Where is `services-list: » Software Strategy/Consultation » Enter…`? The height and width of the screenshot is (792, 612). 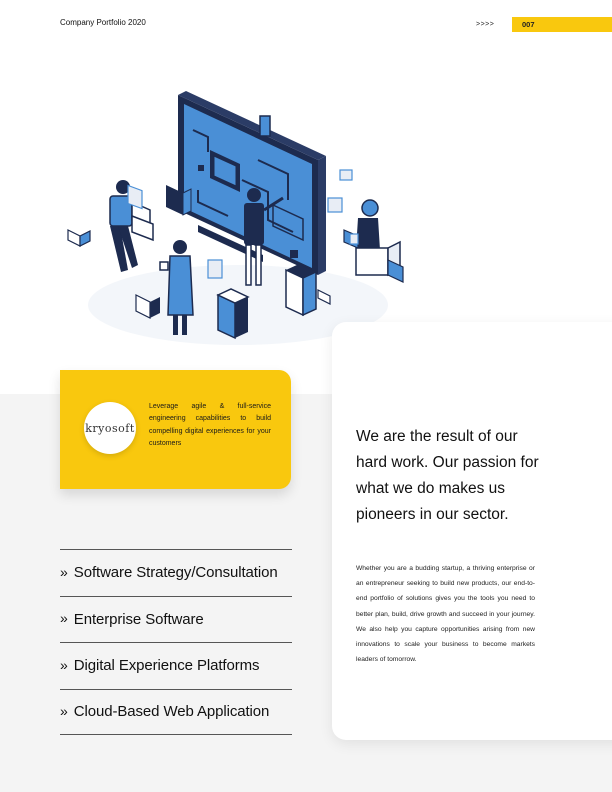 services-list: » Software Strategy/Consultation » Enter… is located at coordinates (176, 642).